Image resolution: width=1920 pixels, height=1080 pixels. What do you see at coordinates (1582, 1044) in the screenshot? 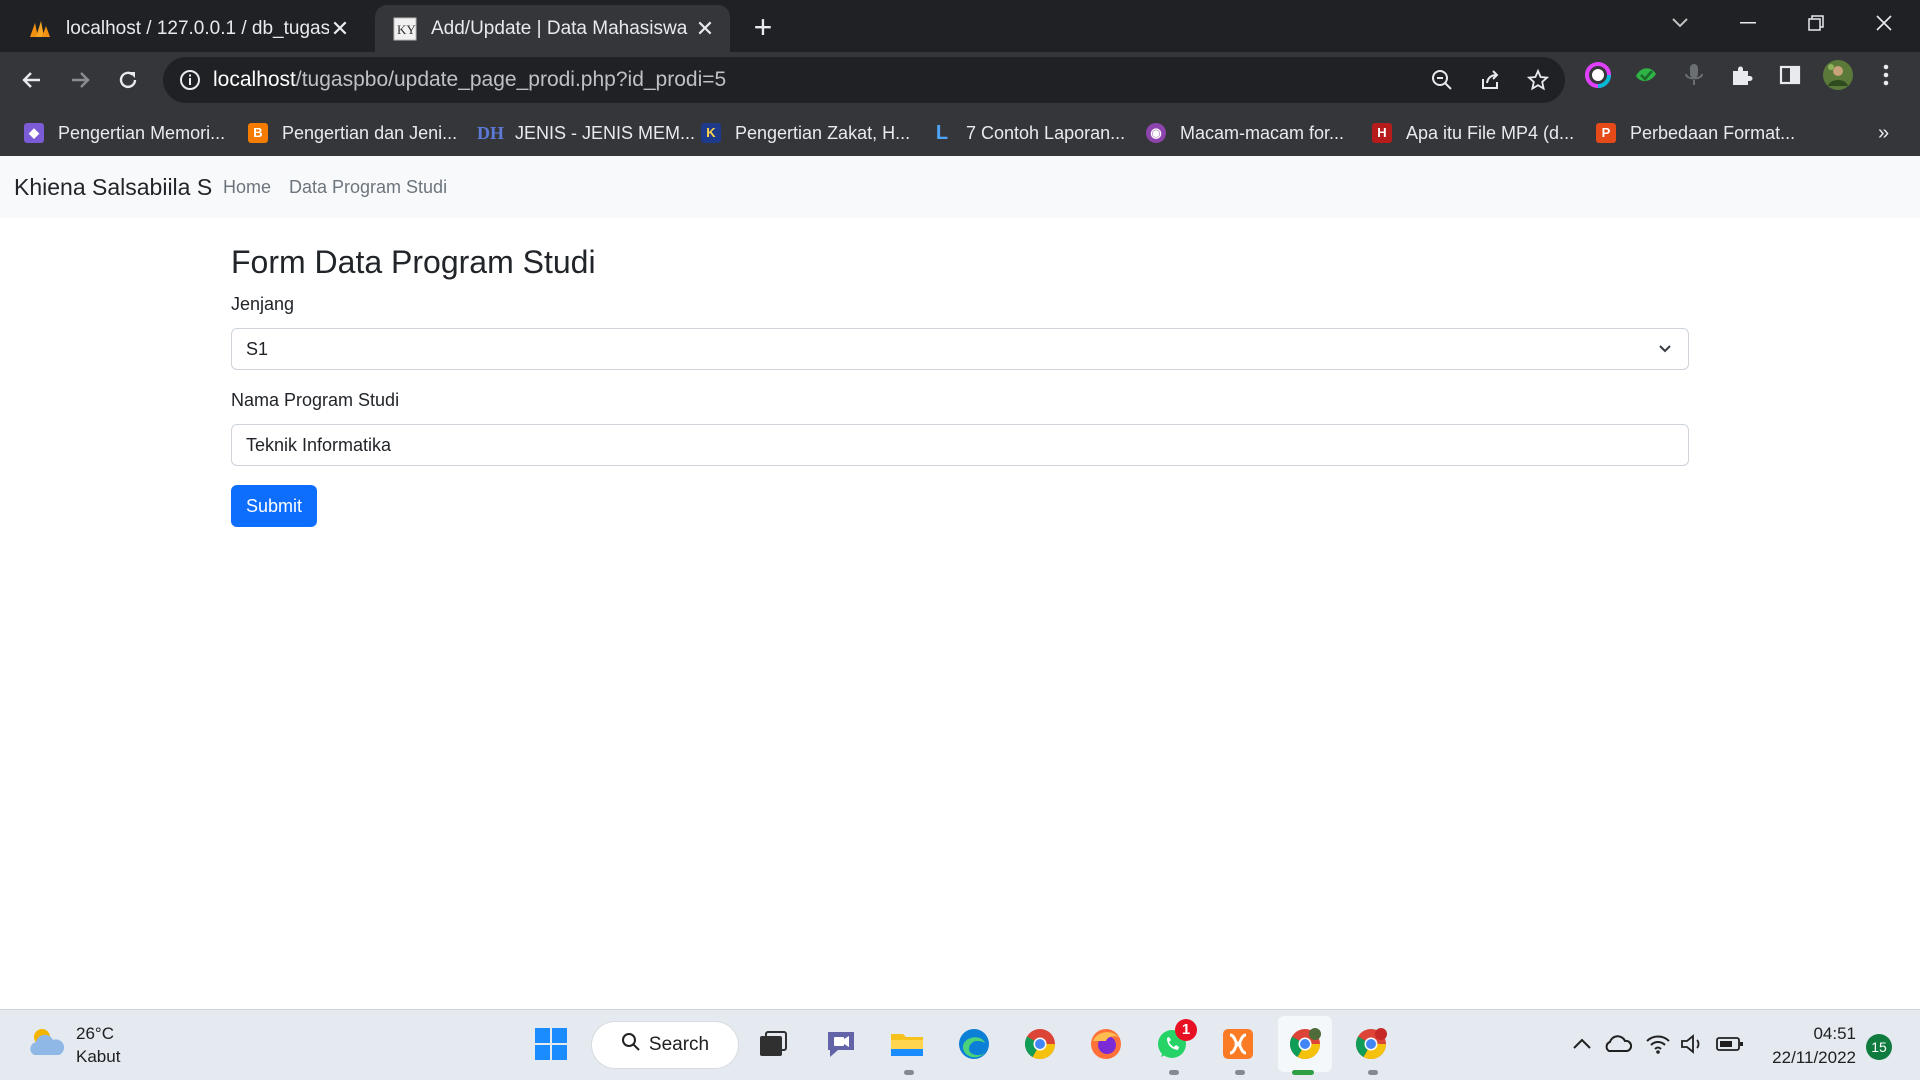
I see `show-hidden-icons-chevron-icon` at bounding box center [1582, 1044].